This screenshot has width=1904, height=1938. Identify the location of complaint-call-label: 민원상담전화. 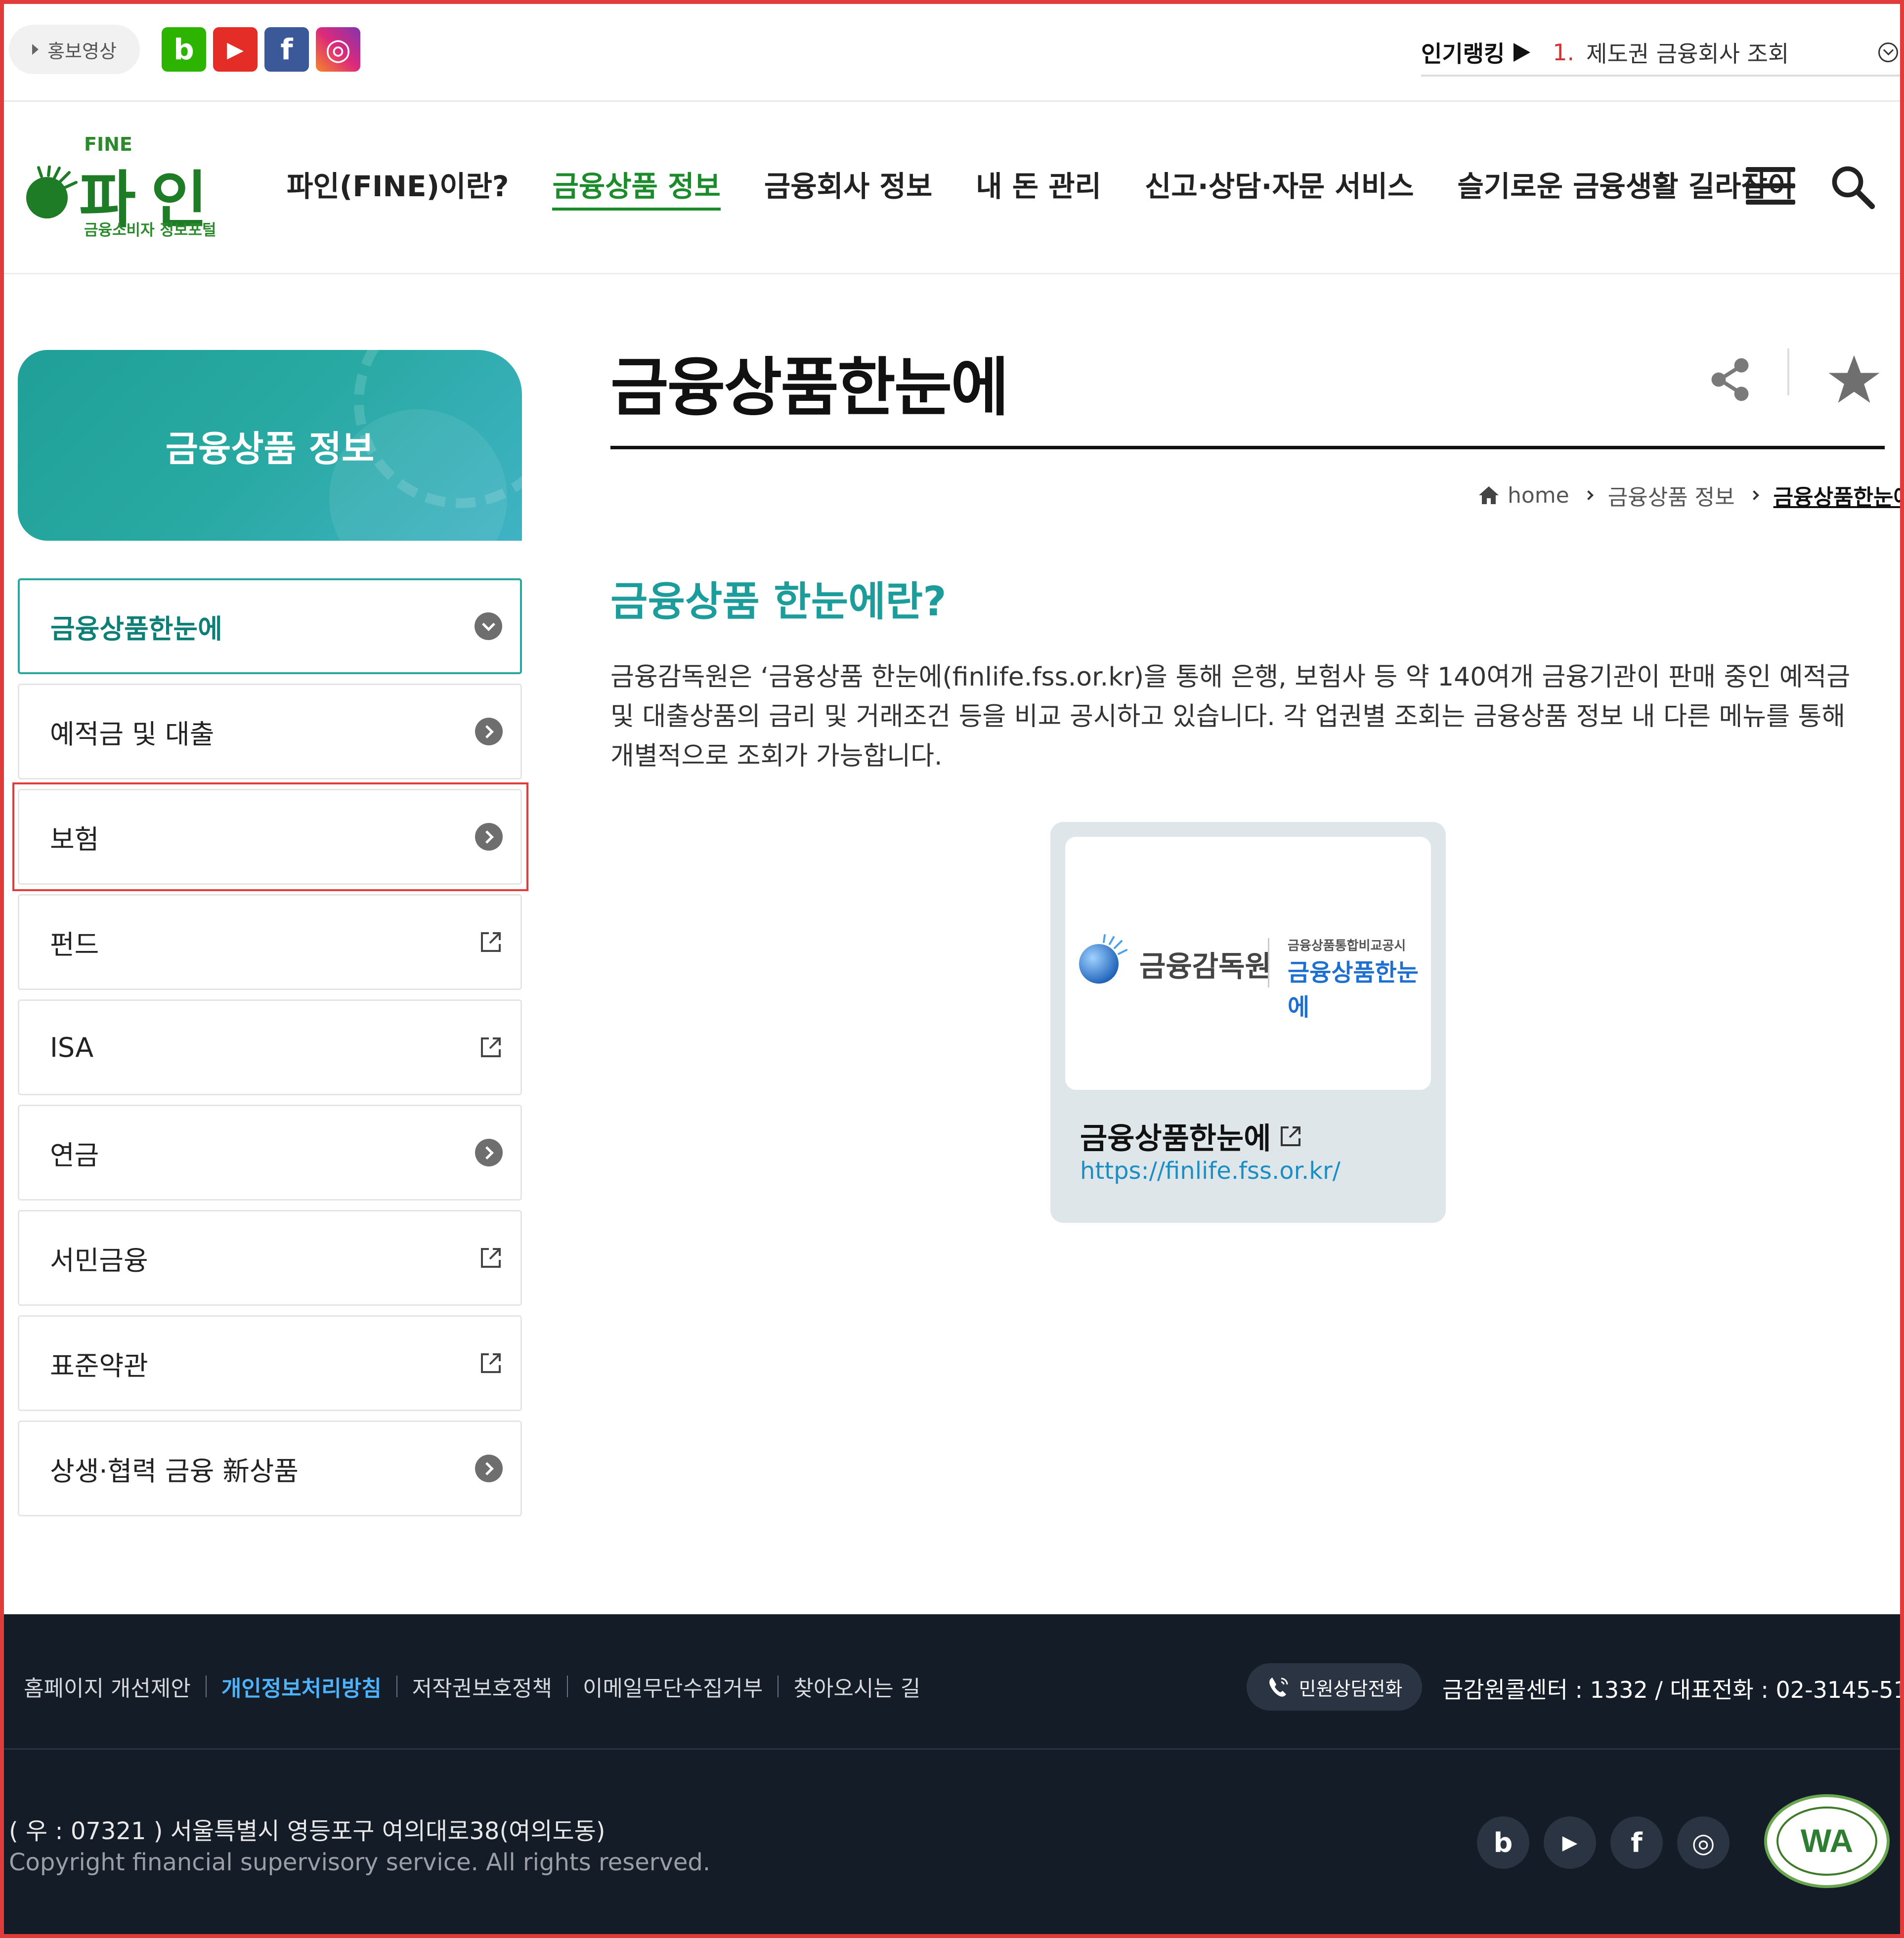
(1350, 1689).